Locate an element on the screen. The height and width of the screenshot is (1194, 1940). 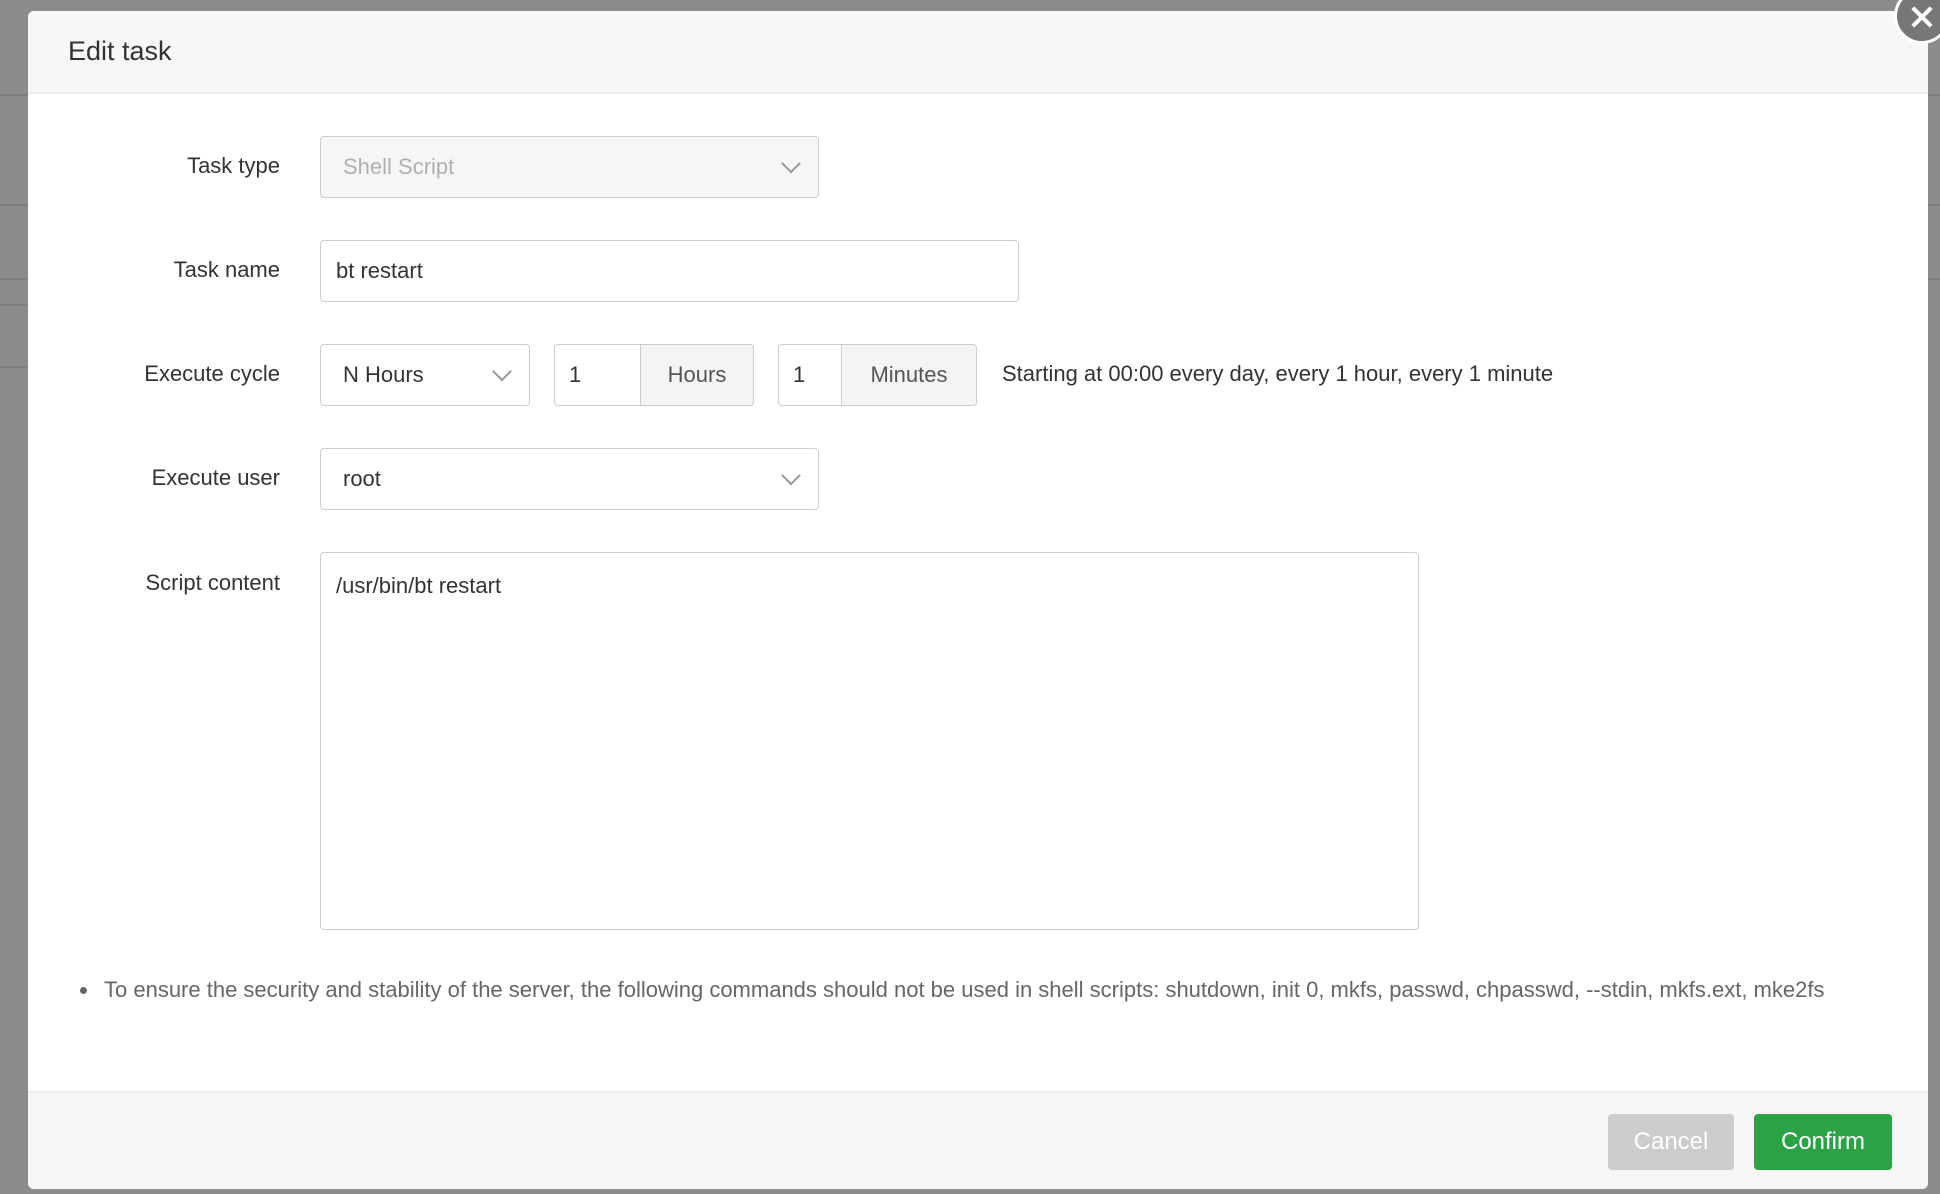
minutes-input: 1 is located at coordinates (810, 375).